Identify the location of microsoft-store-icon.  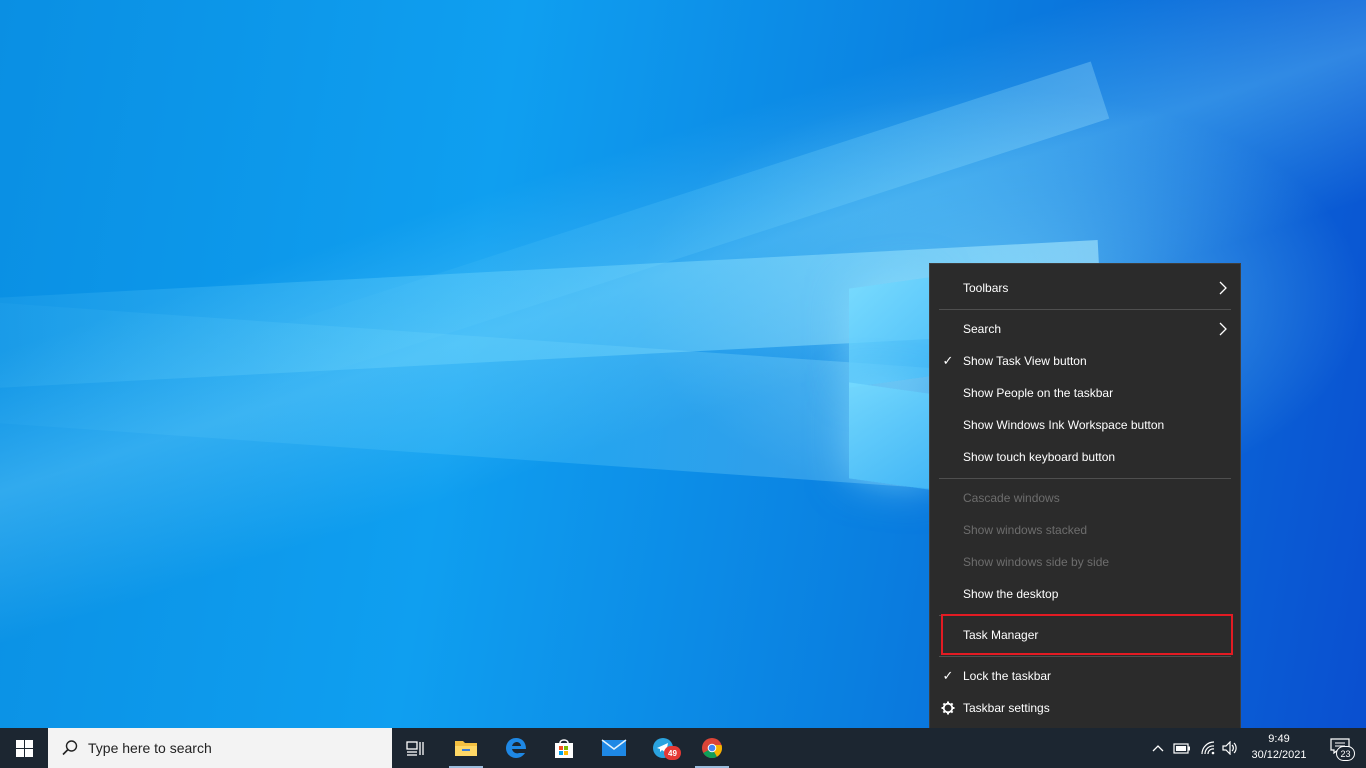
(564, 748).